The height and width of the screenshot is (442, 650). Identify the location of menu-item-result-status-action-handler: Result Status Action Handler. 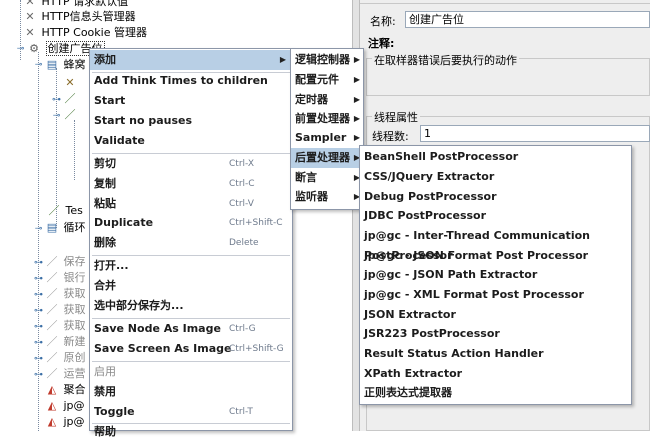
(495, 354).